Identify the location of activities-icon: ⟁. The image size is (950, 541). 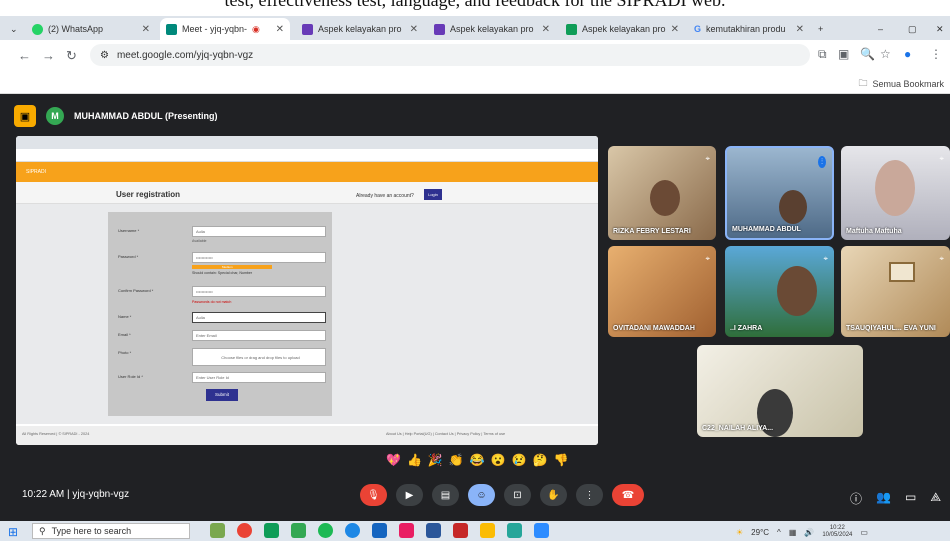
(935, 498).